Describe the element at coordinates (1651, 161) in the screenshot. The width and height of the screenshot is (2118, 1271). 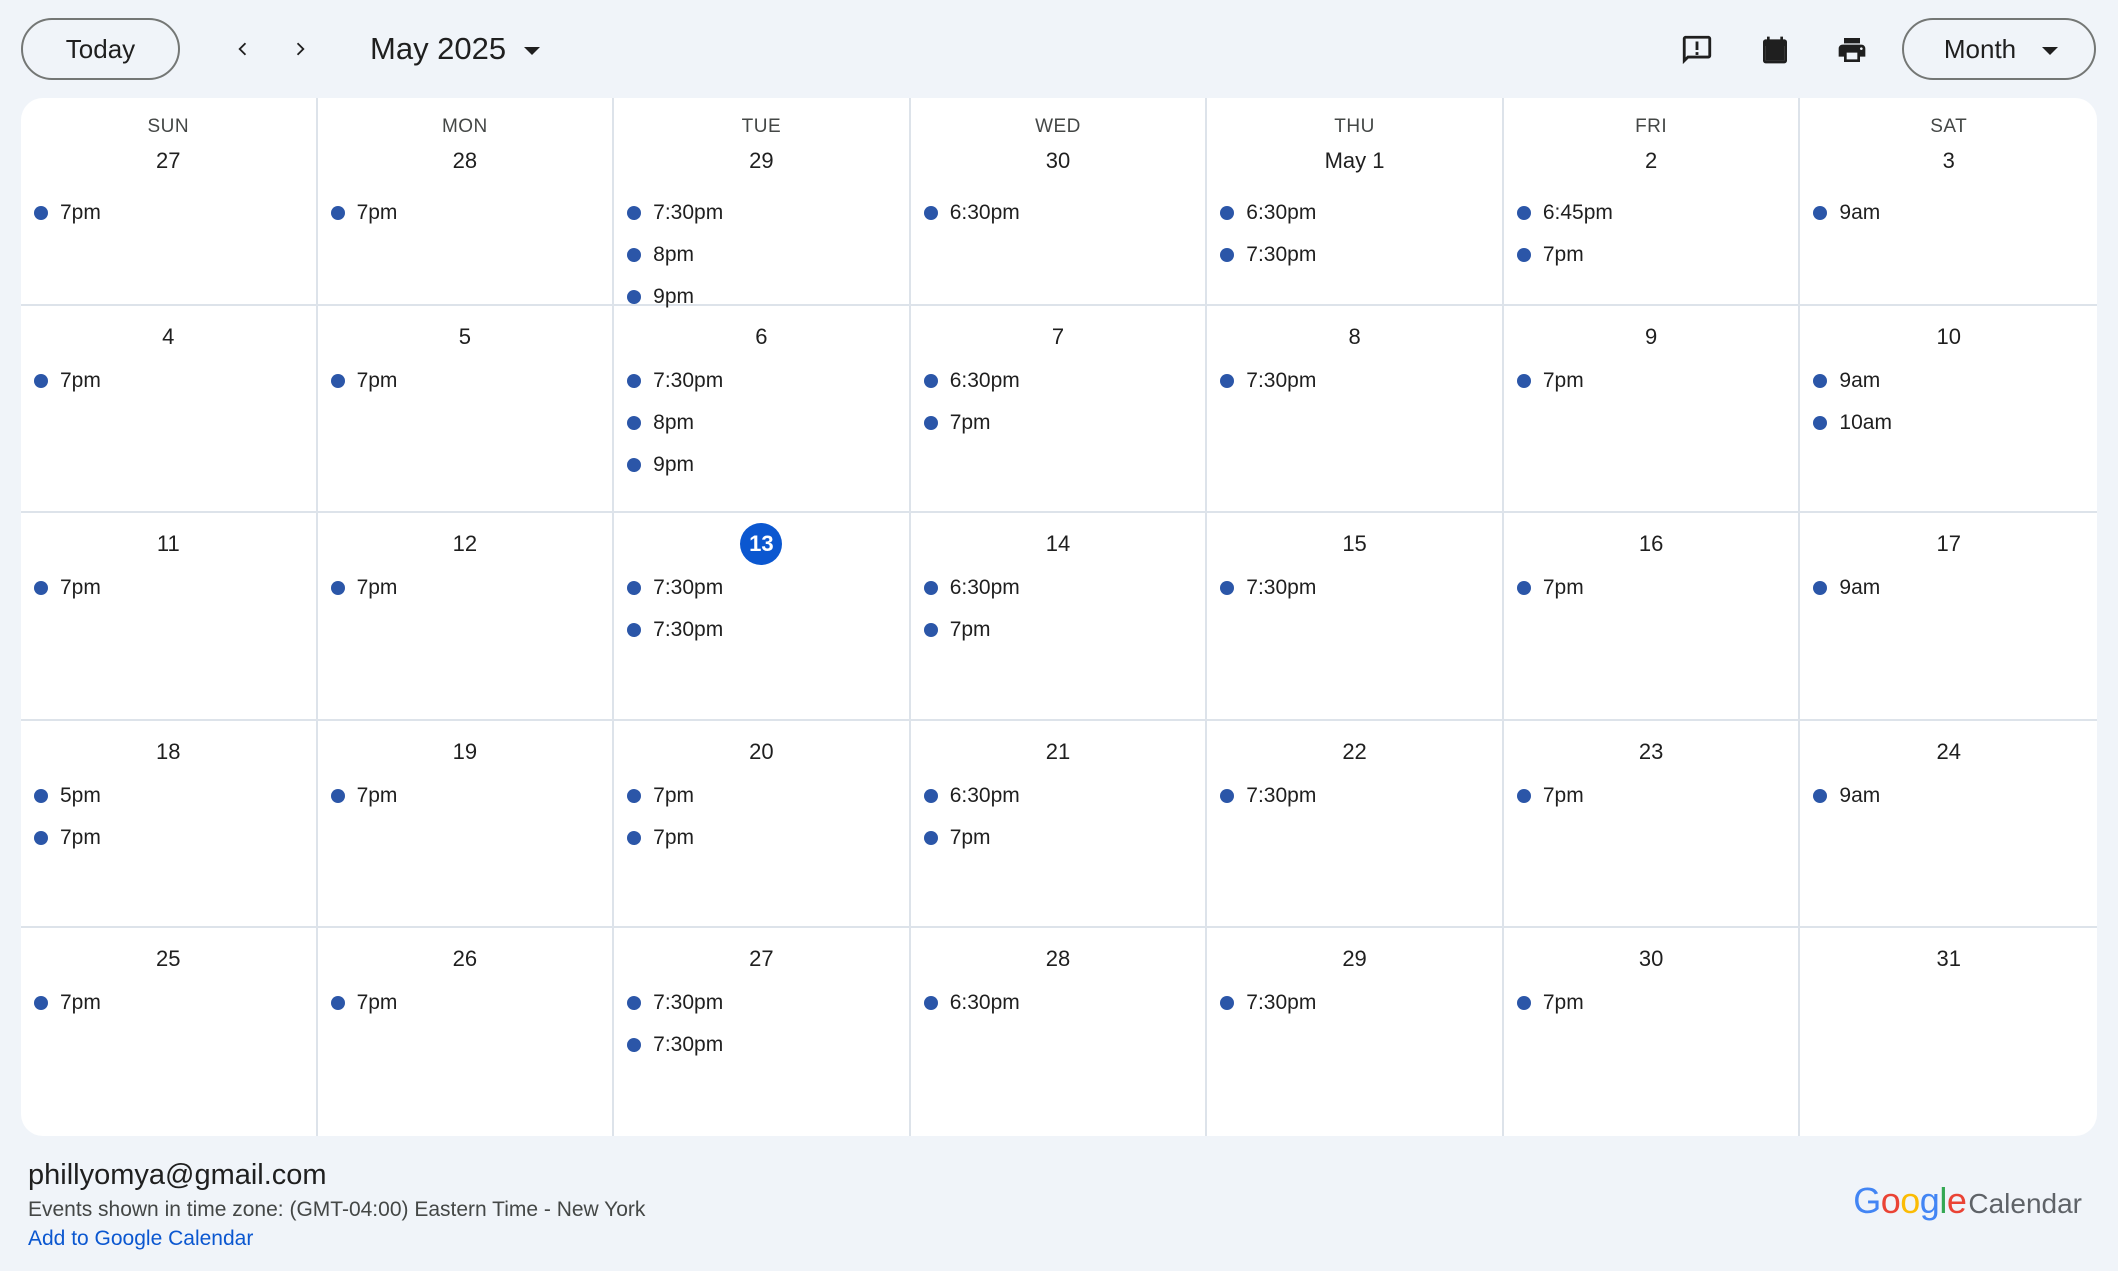
I see `date-number: 2` at that location.